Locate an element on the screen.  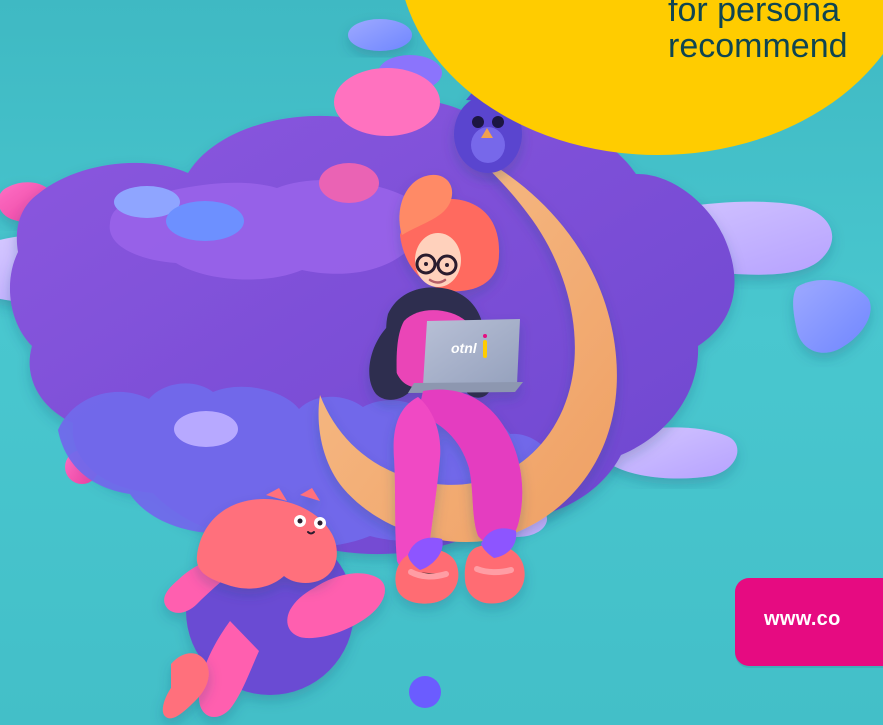
blue-cloud-mid is located at coordinates (205, 221).